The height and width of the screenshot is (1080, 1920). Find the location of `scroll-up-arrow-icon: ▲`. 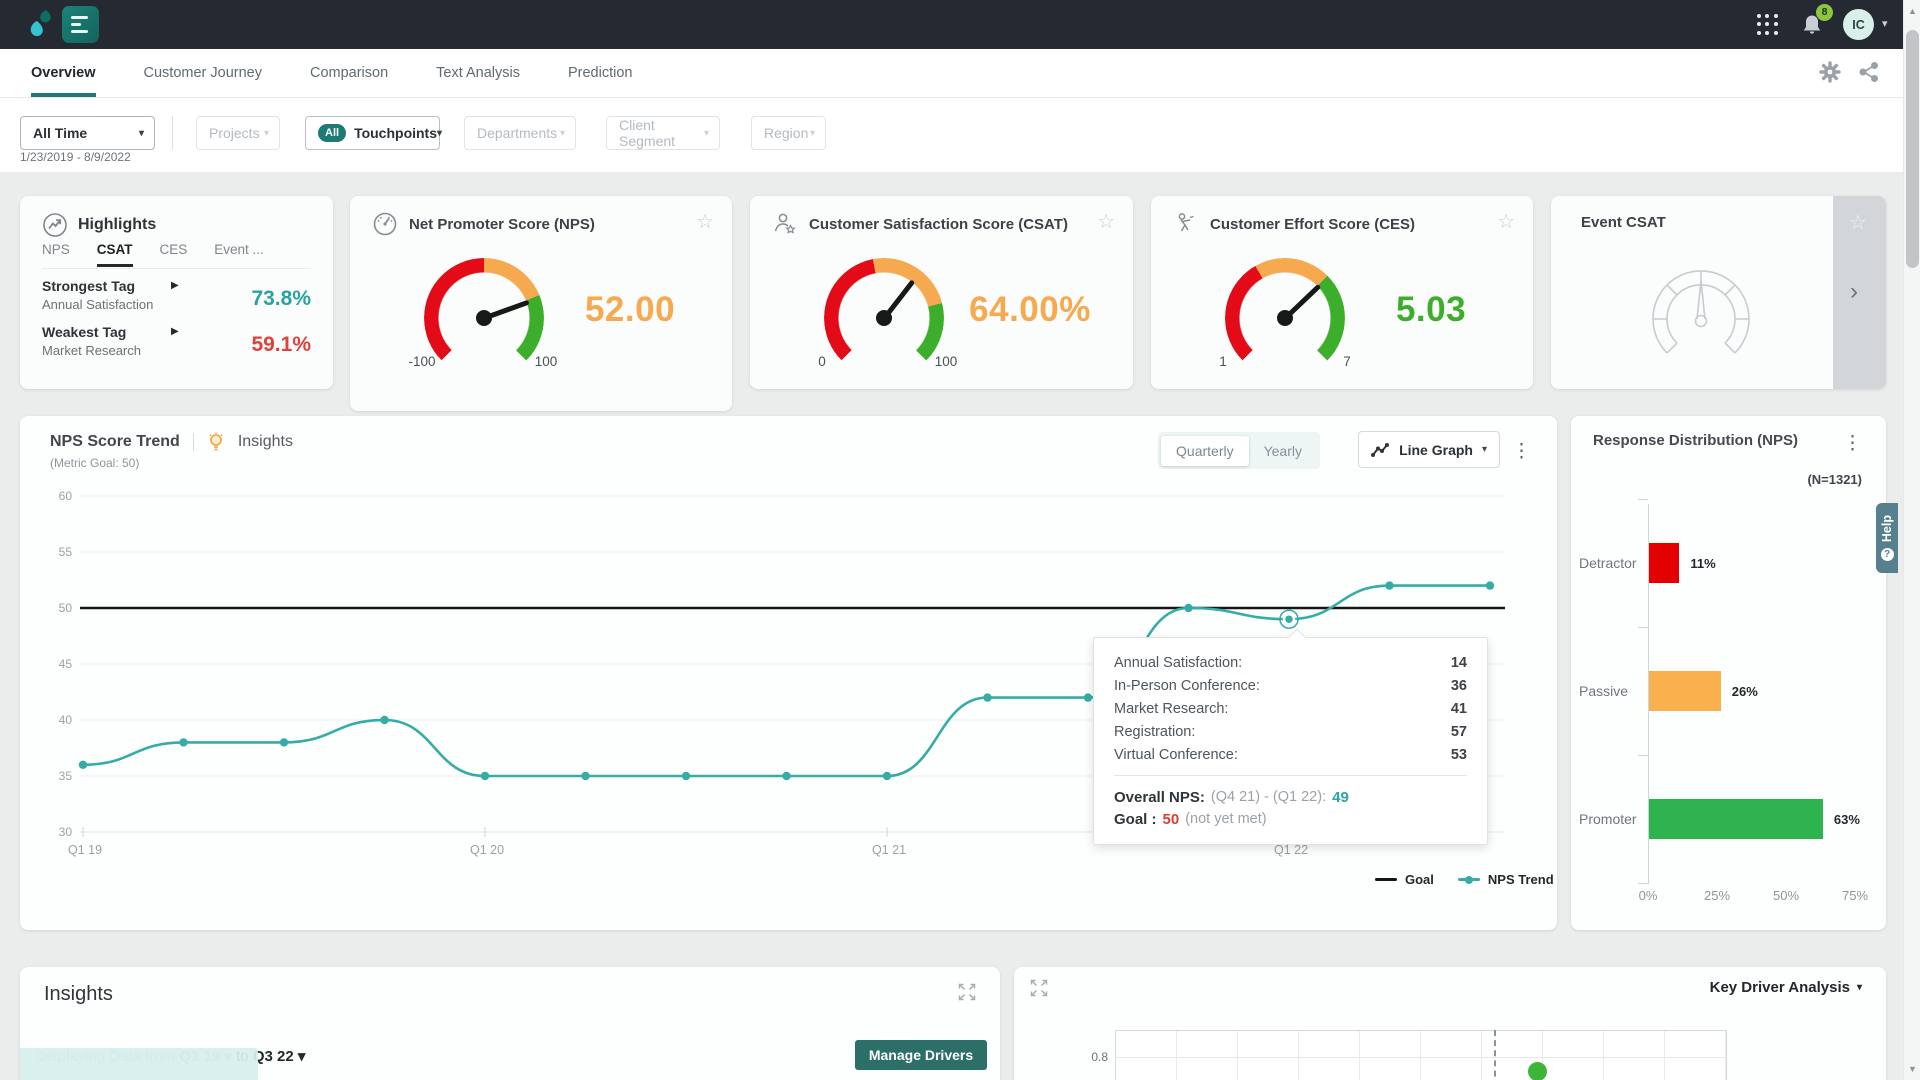

scroll-up-arrow-icon: ▲ is located at coordinates (1912, 11).